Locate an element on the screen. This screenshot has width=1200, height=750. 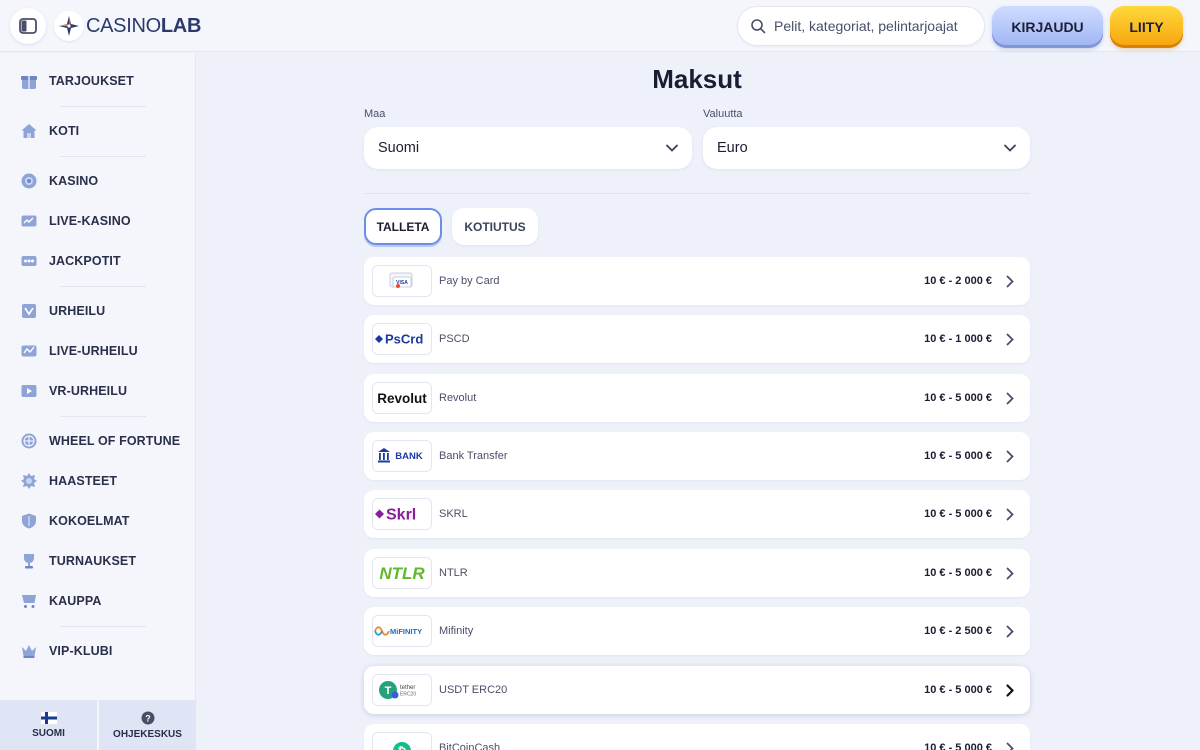
sidebar-item-kokoelmat: KOKOELMAT is located at coordinates (98, 521).